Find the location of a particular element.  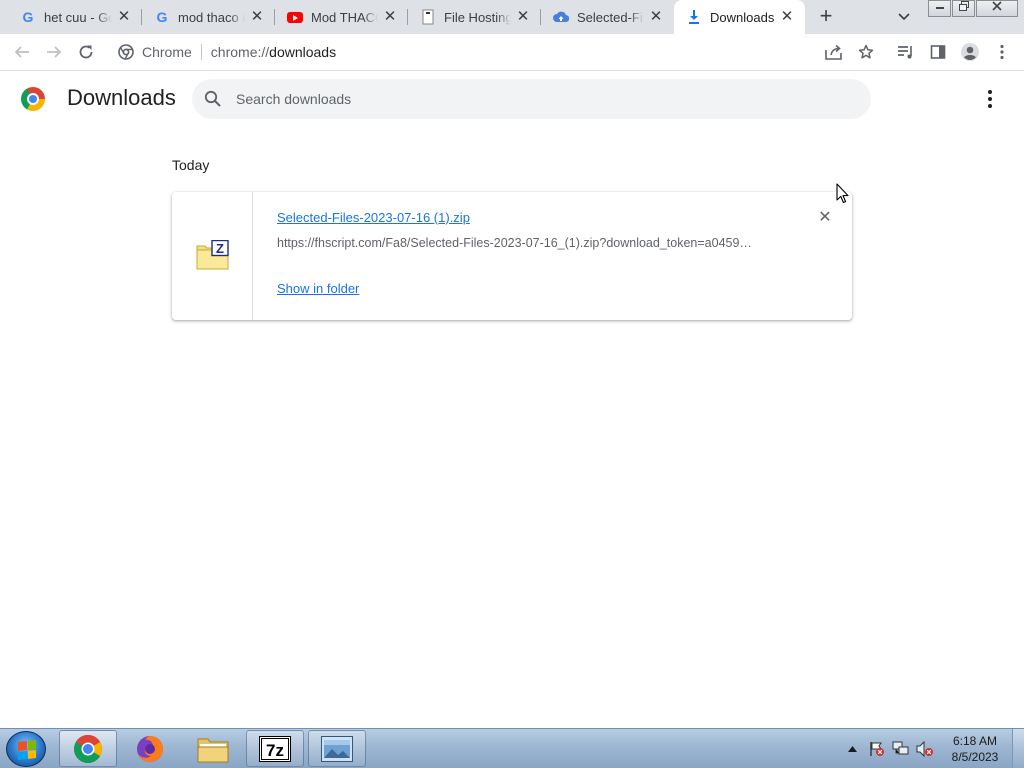

taskbar-clock: 6:18 AM 8/5/2023 is located at coordinates (975, 749).